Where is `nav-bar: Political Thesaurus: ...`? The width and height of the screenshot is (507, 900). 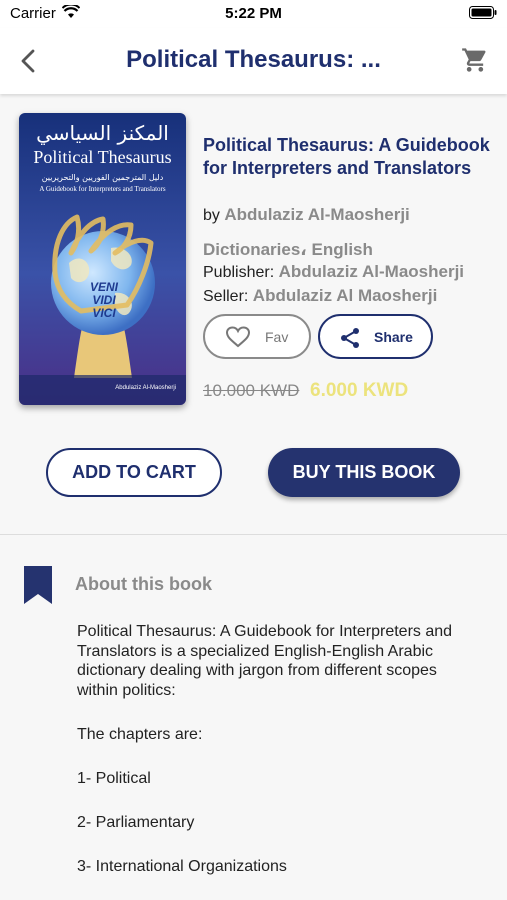
nav-bar: Political Thesaurus: ... is located at coordinates (253, 61).